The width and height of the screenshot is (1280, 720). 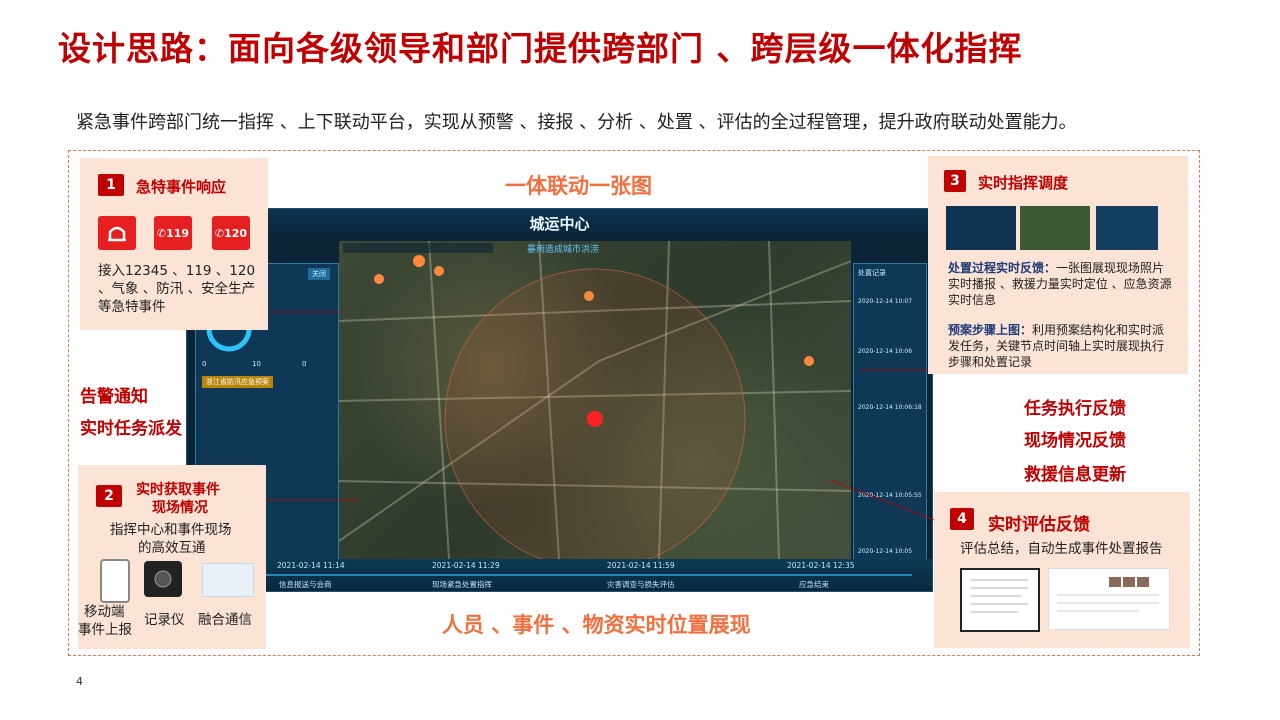 What do you see at coordinates (79, 681) in the screenshot?
I see `page-number: 4` at bounding box center [79, 681].